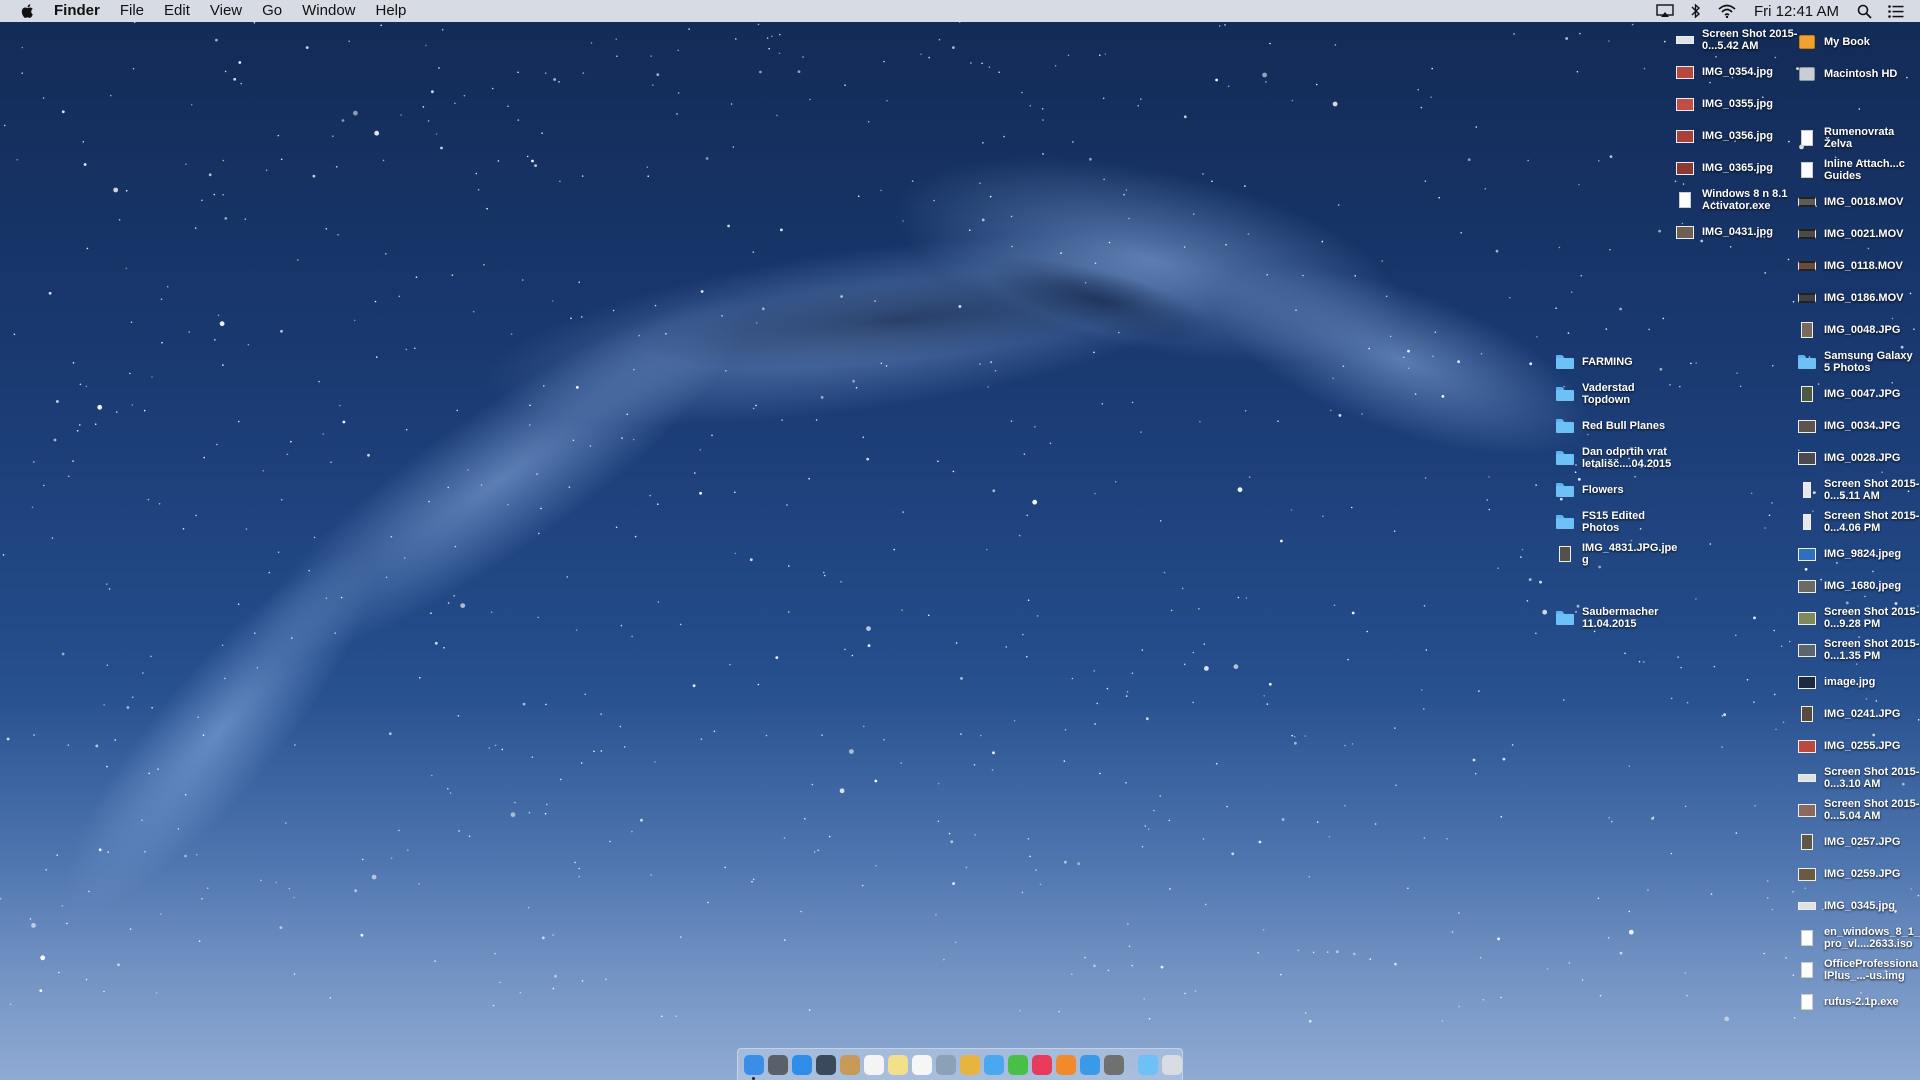 This screenshot has width=1920, height=1080. I want to click on desktop-item-image-jpg: image.jpg, so click(1859, 682).